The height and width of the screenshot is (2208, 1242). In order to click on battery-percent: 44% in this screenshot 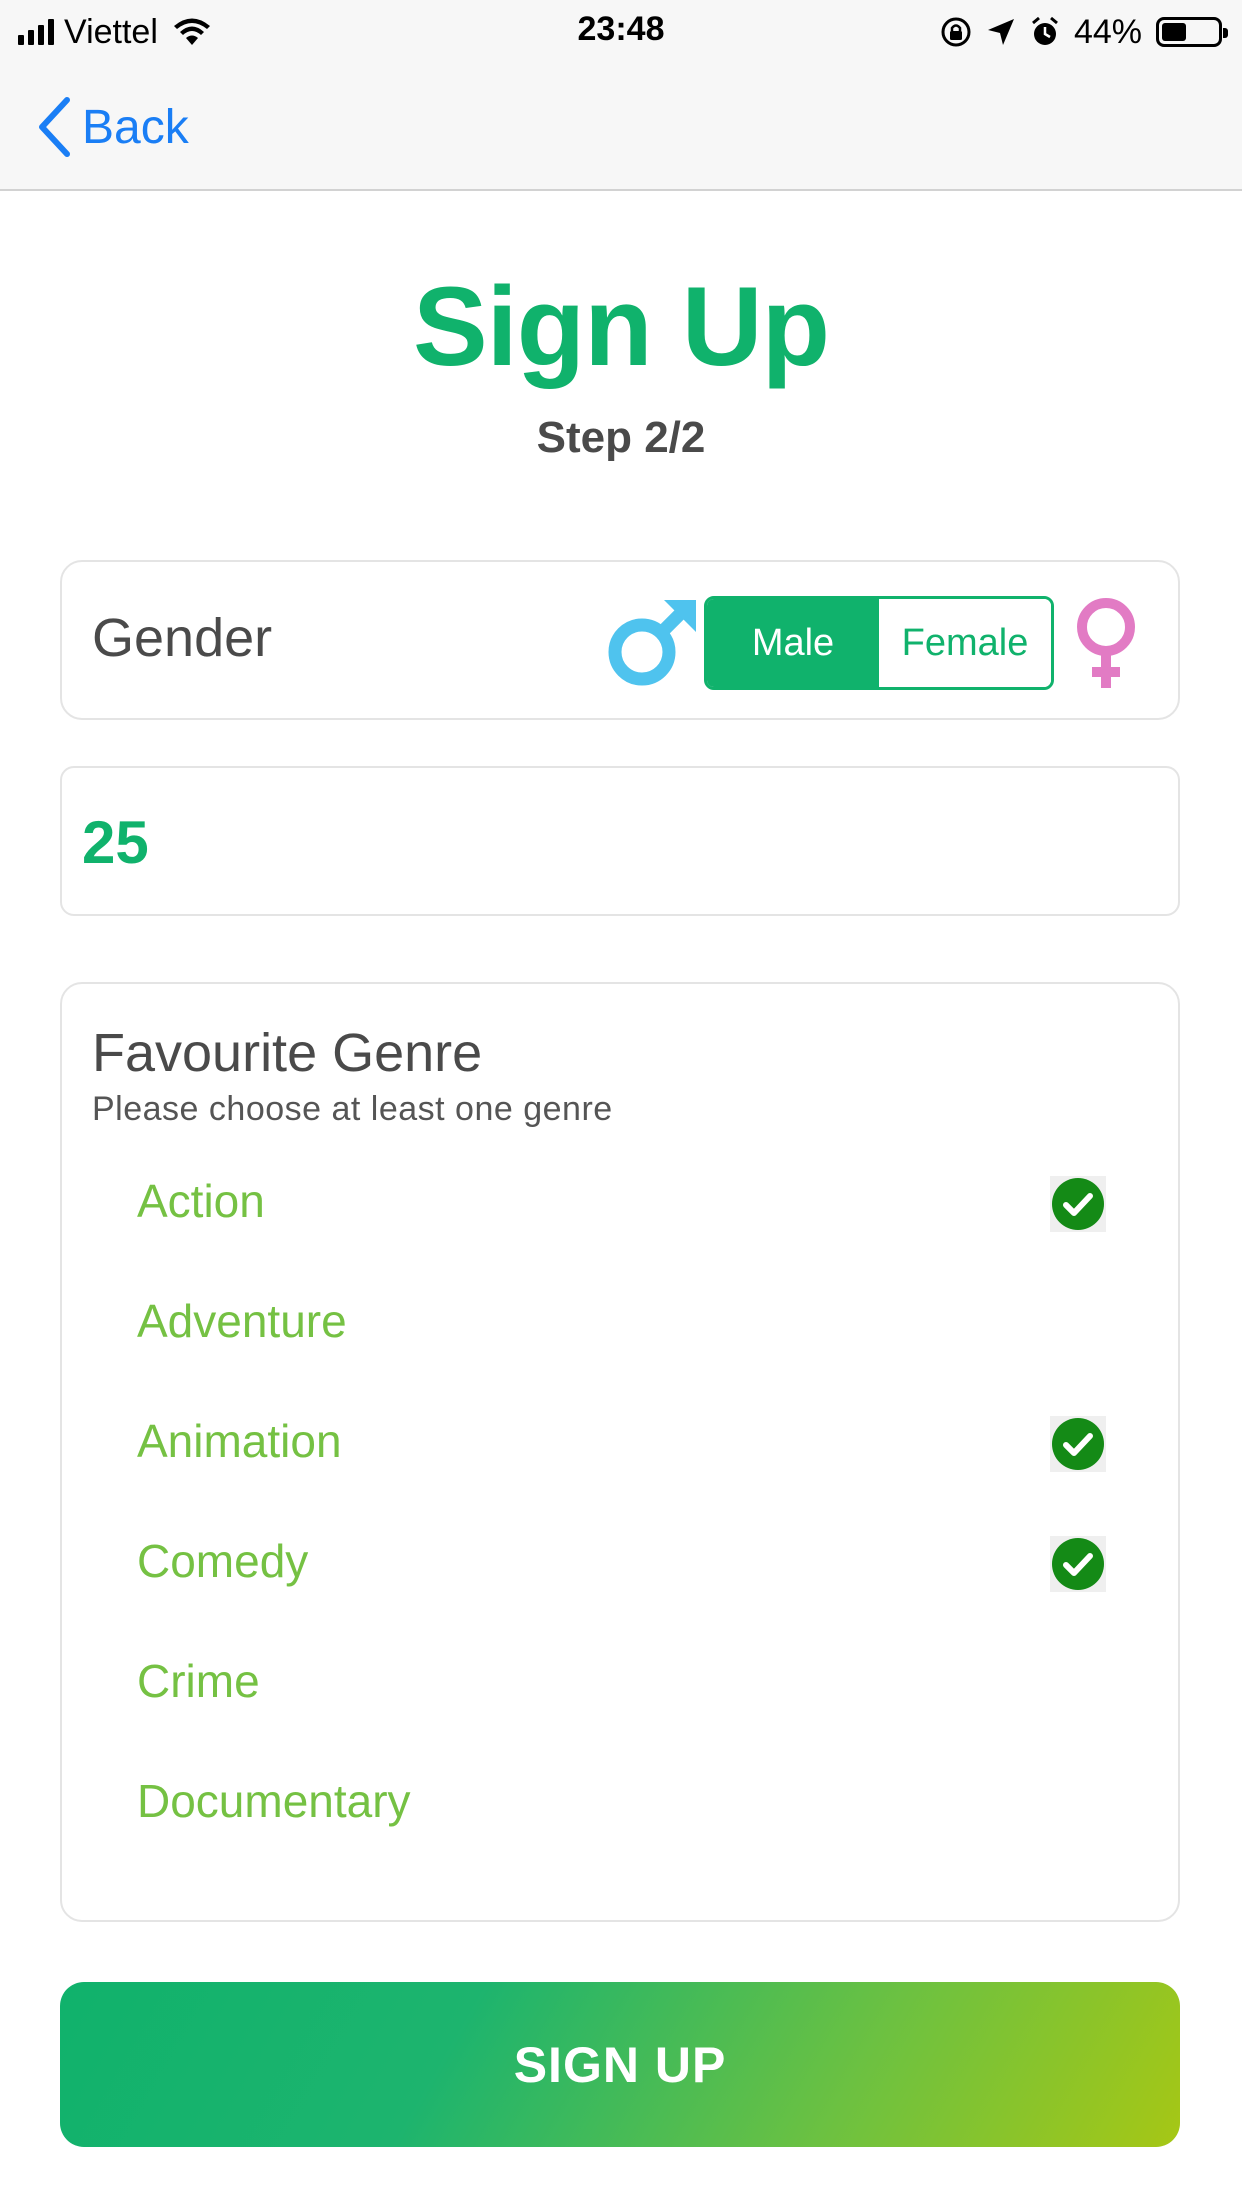, I will do `click(1107, 31)`.